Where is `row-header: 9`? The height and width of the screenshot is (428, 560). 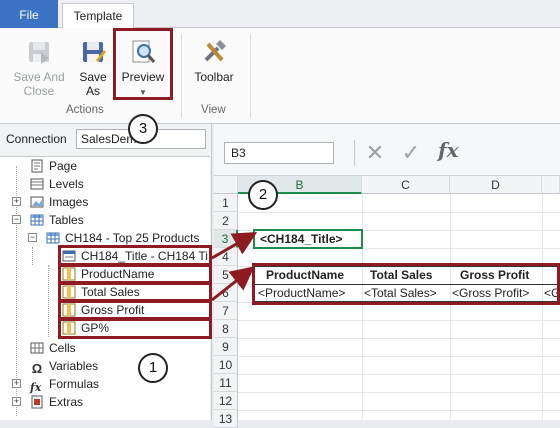
row-header: 9 is located at coordinates (226, 347).